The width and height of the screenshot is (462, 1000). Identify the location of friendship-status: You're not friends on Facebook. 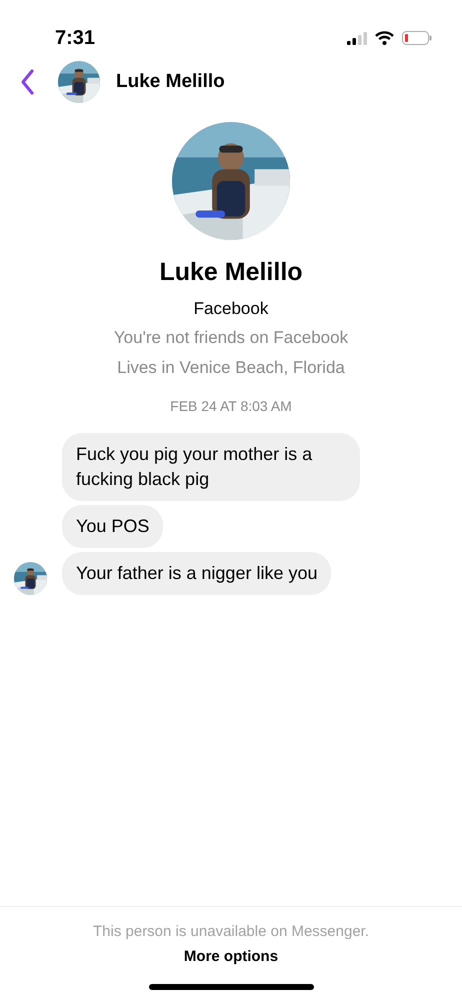
(231, 338).